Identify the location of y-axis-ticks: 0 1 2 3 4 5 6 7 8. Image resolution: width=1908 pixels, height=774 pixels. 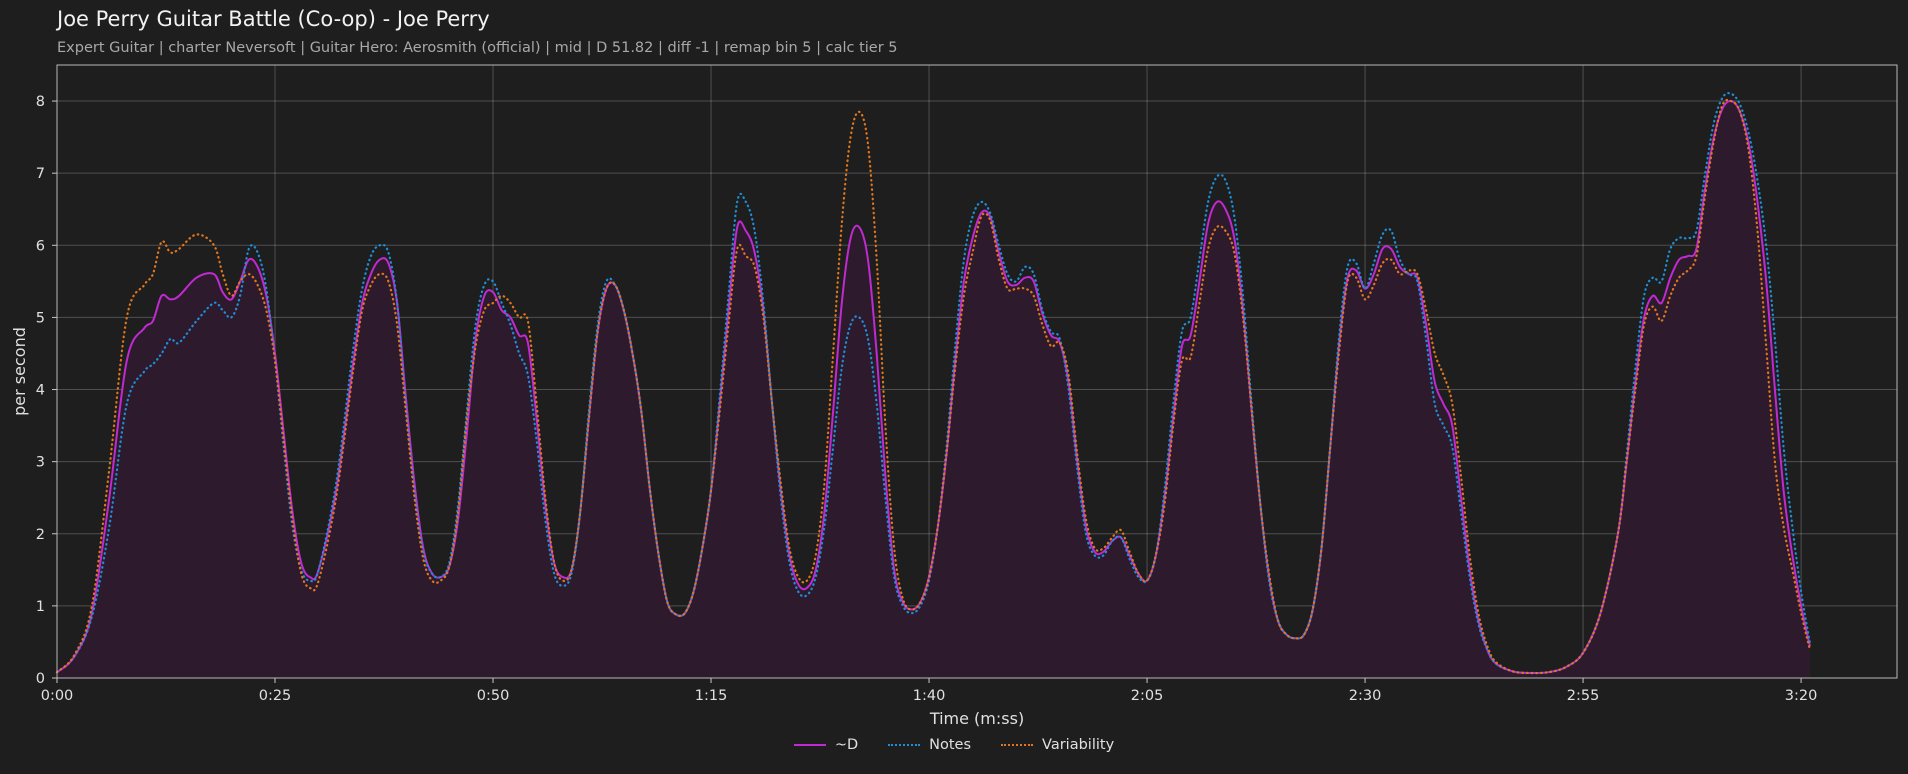
(46, 390).